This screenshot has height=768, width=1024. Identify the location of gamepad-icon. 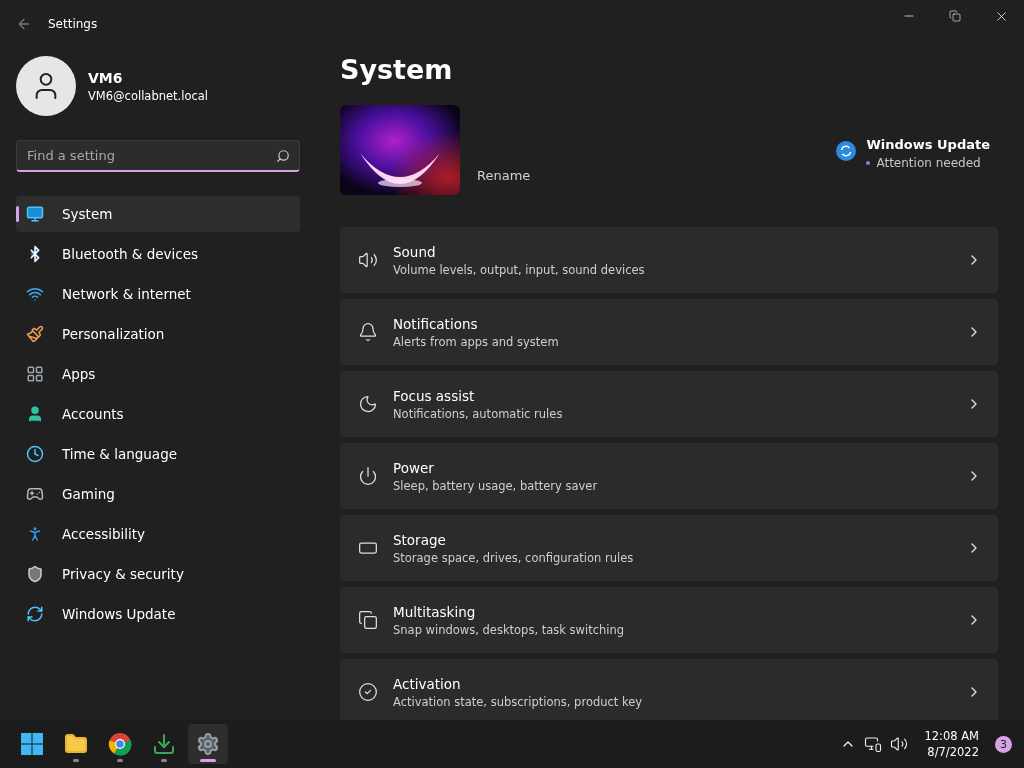
(35, 494).